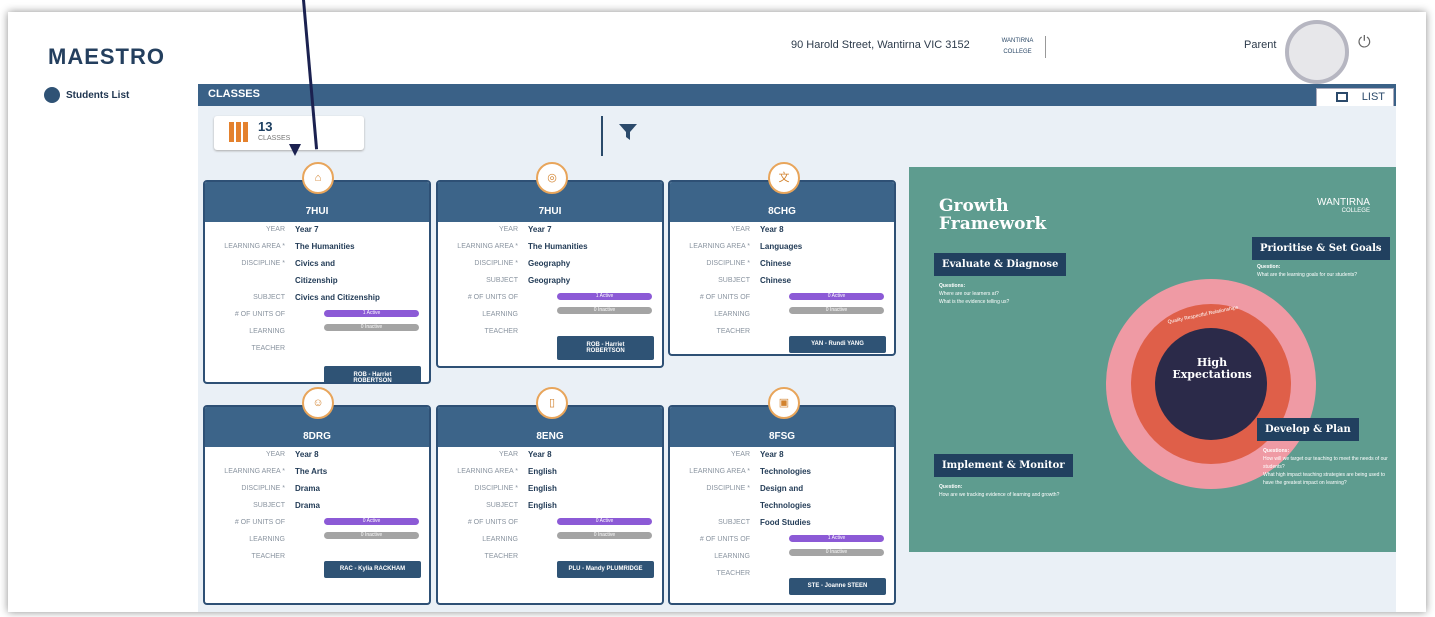  What do you see at coordinates (552, 403) in the screenshot?
I see `book-icon: ▯` at bounding box center [552, 403].